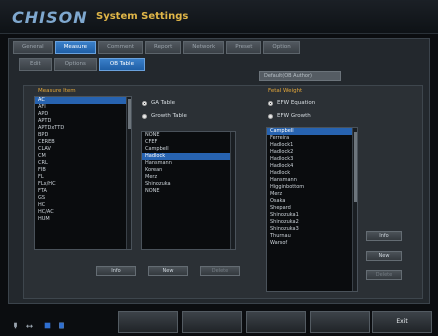 Image resolution: width=438 pixels, height=336 pixels. What do you see at coordinates (285, 91) in the screenshot?
I see `fetal-weight-label: Fetal Weight` at bounding box center [285, 91].